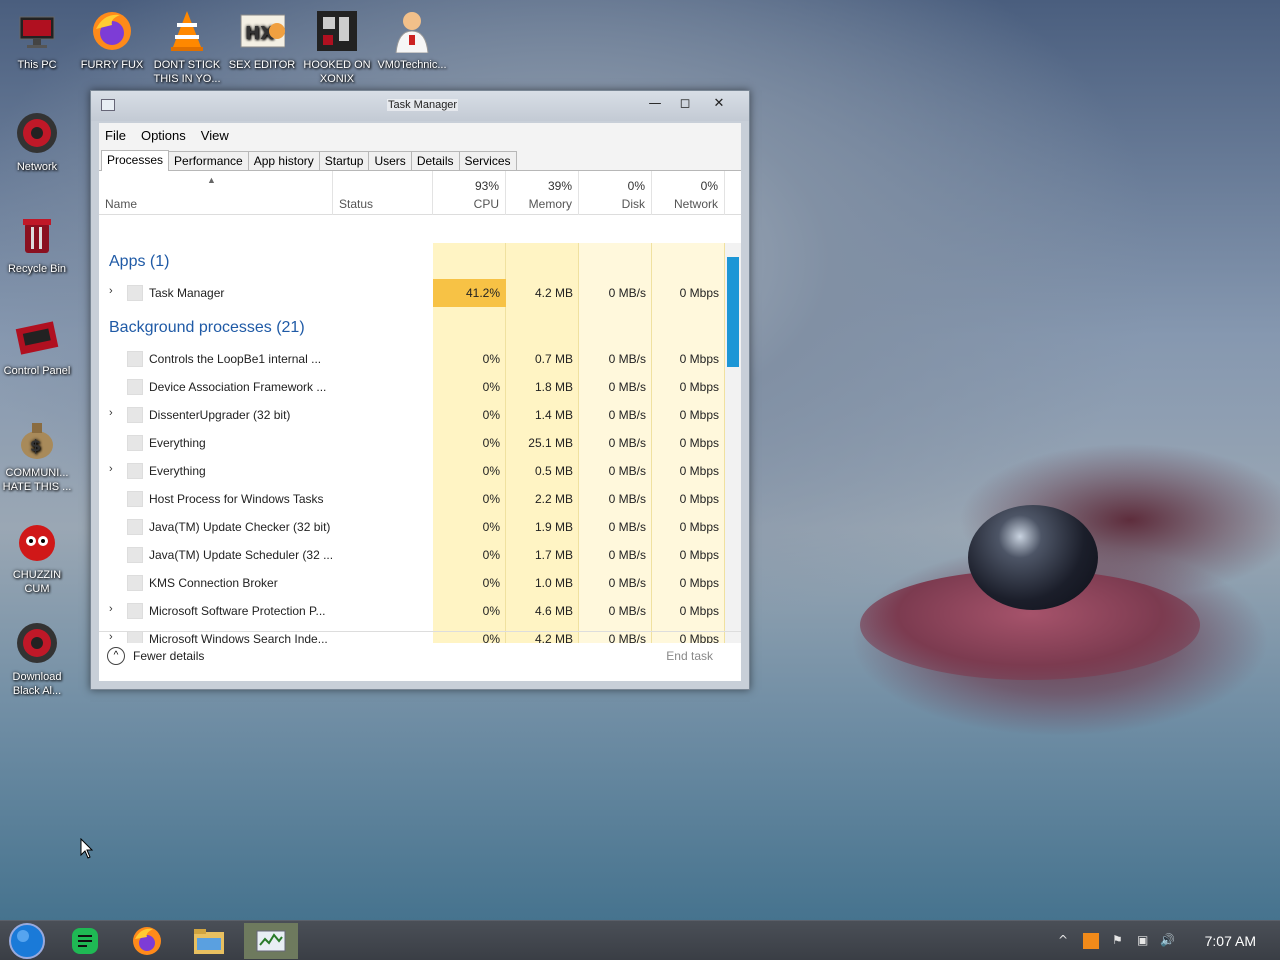  I want to click on process-memory: 4.2 MB, so click(553, 293).